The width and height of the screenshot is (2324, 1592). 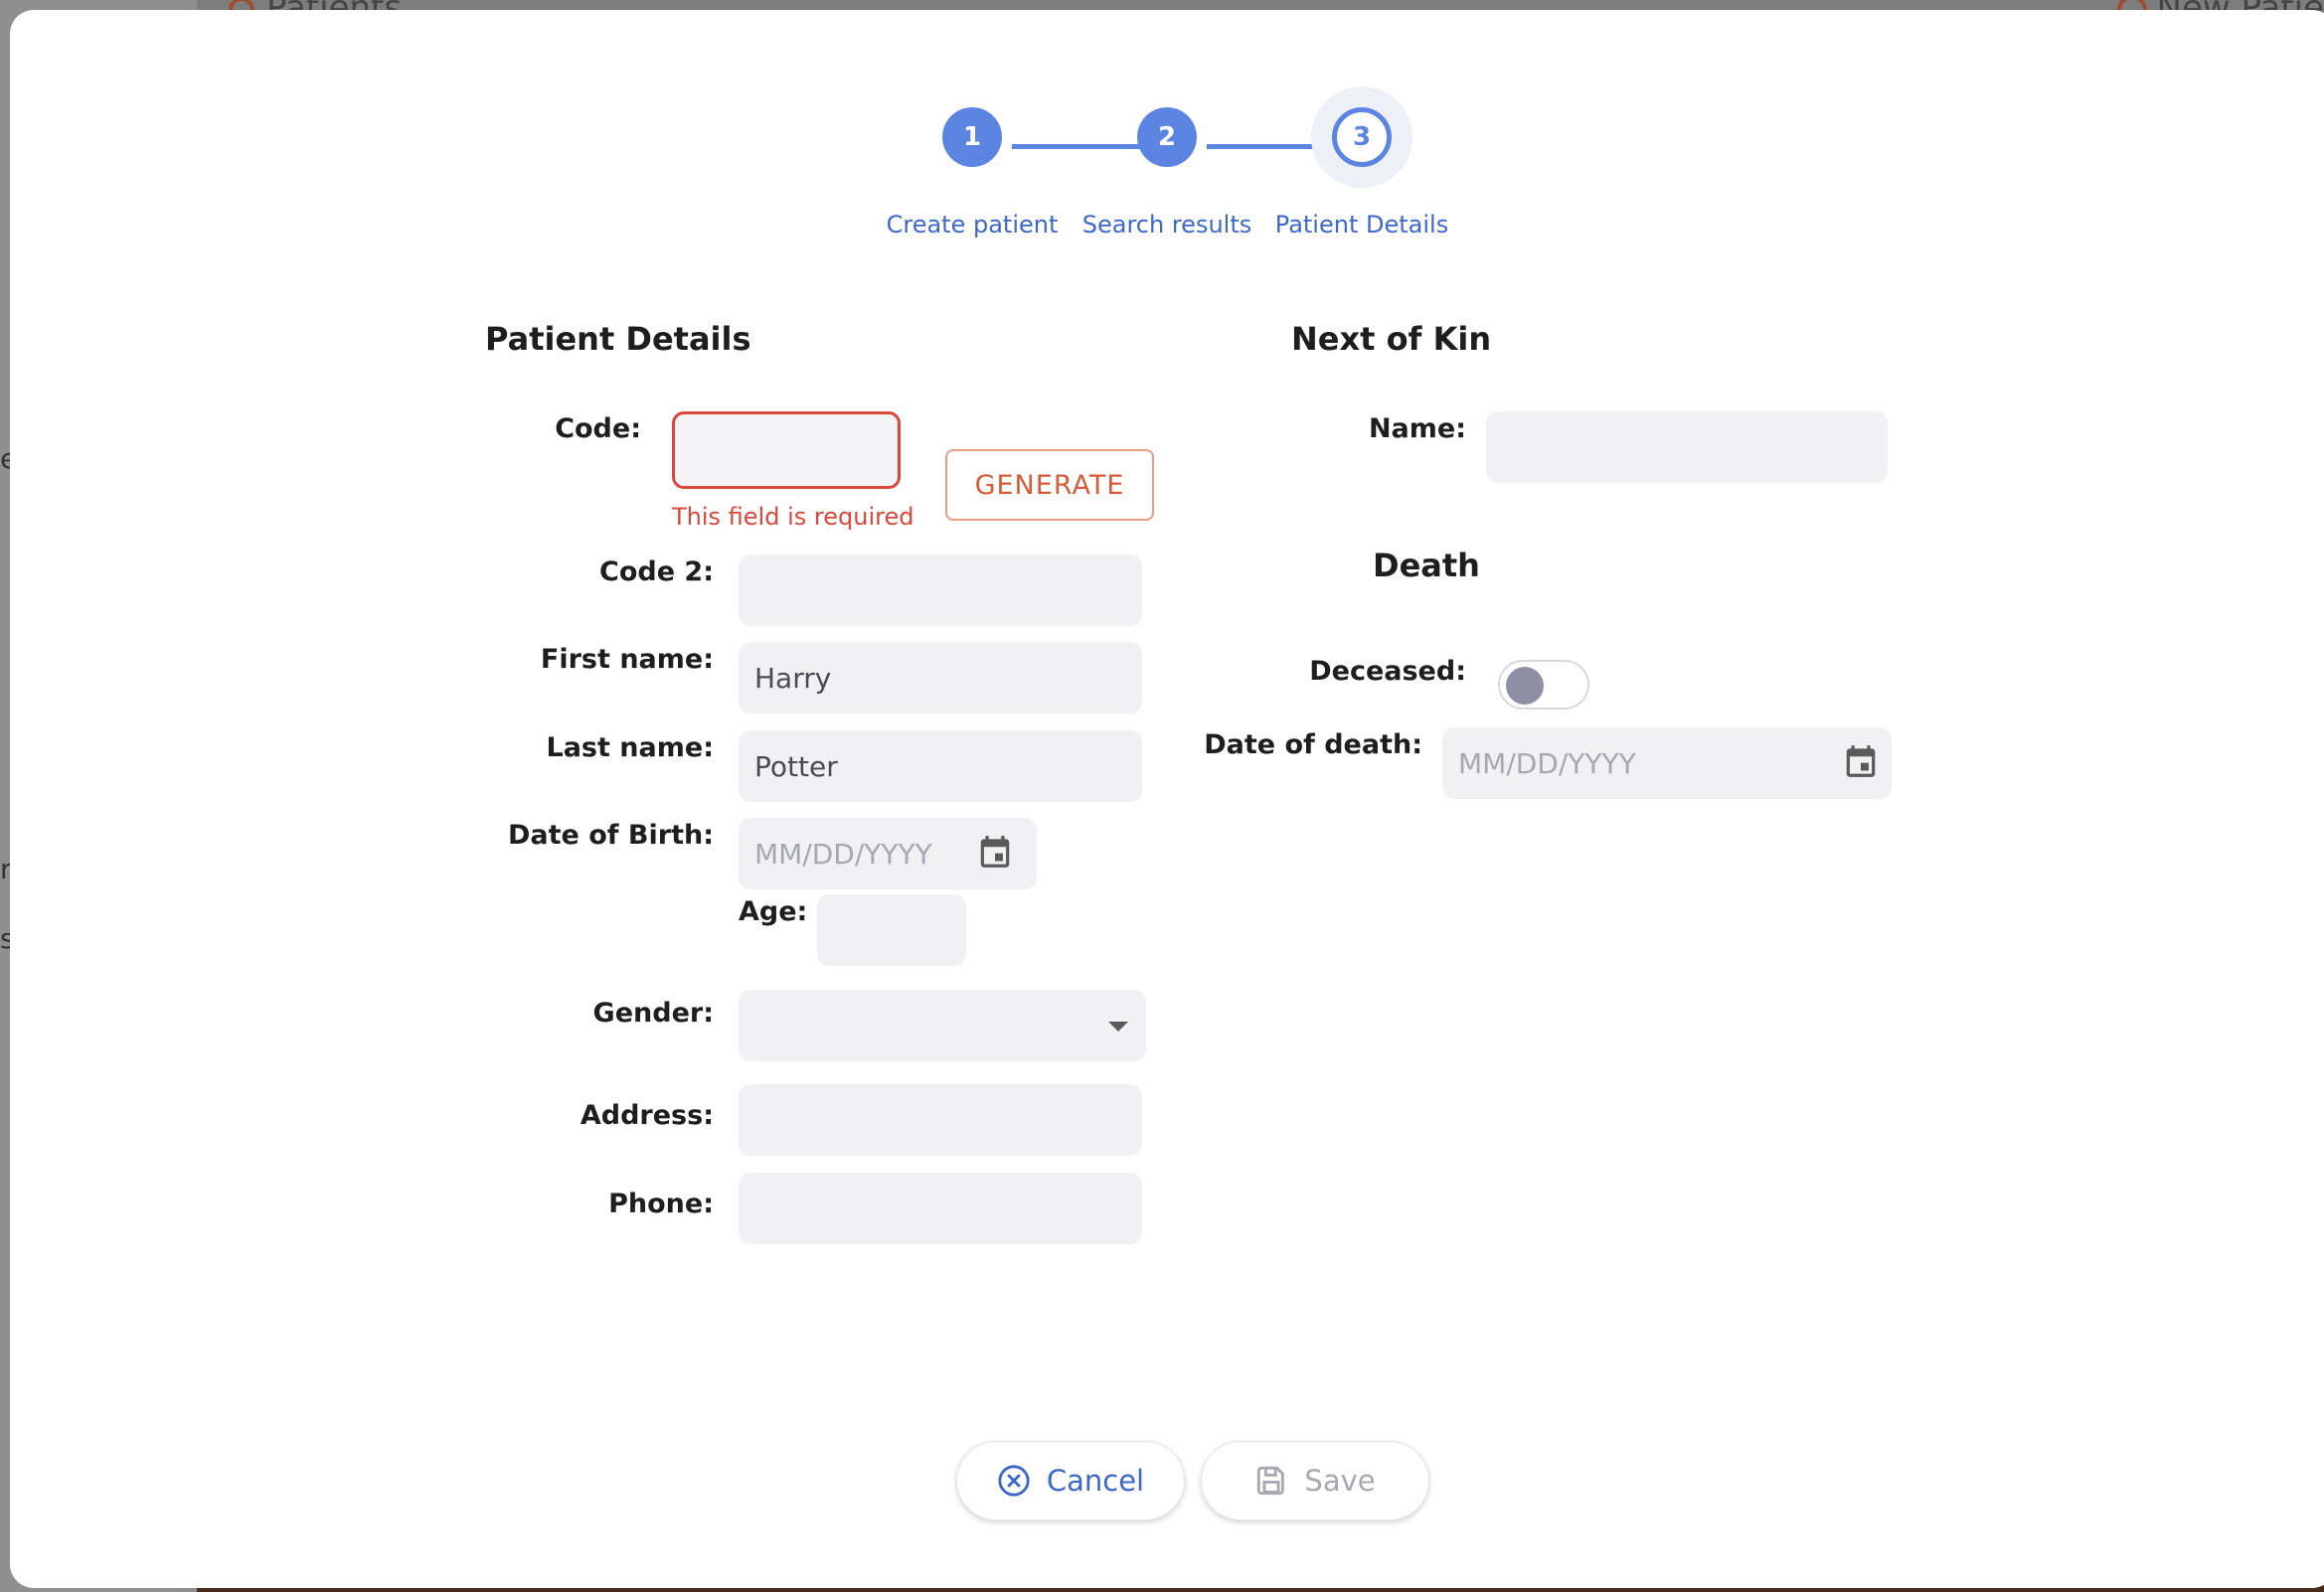 What do you see at coordinates (940, 1120) in the screenshot?
I see `address-input` at bounding box center [940, 1120].